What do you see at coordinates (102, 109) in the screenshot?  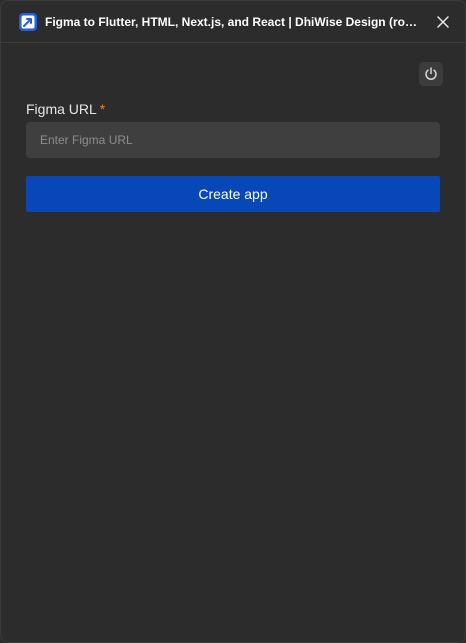 I see `required-marker: *` at bounding box center [102, 109].